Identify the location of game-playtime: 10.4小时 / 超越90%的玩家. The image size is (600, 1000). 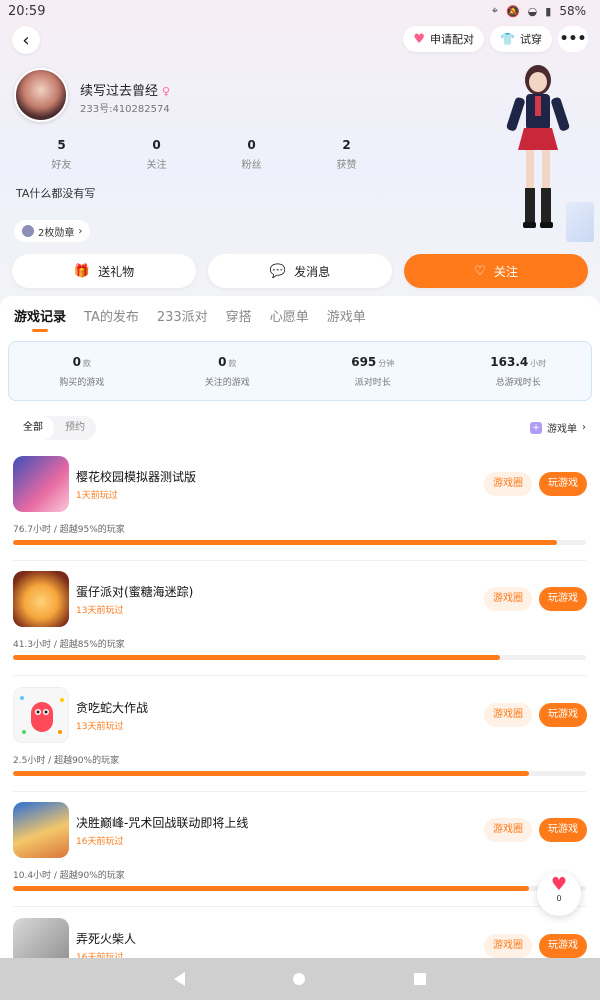
(69, 876).